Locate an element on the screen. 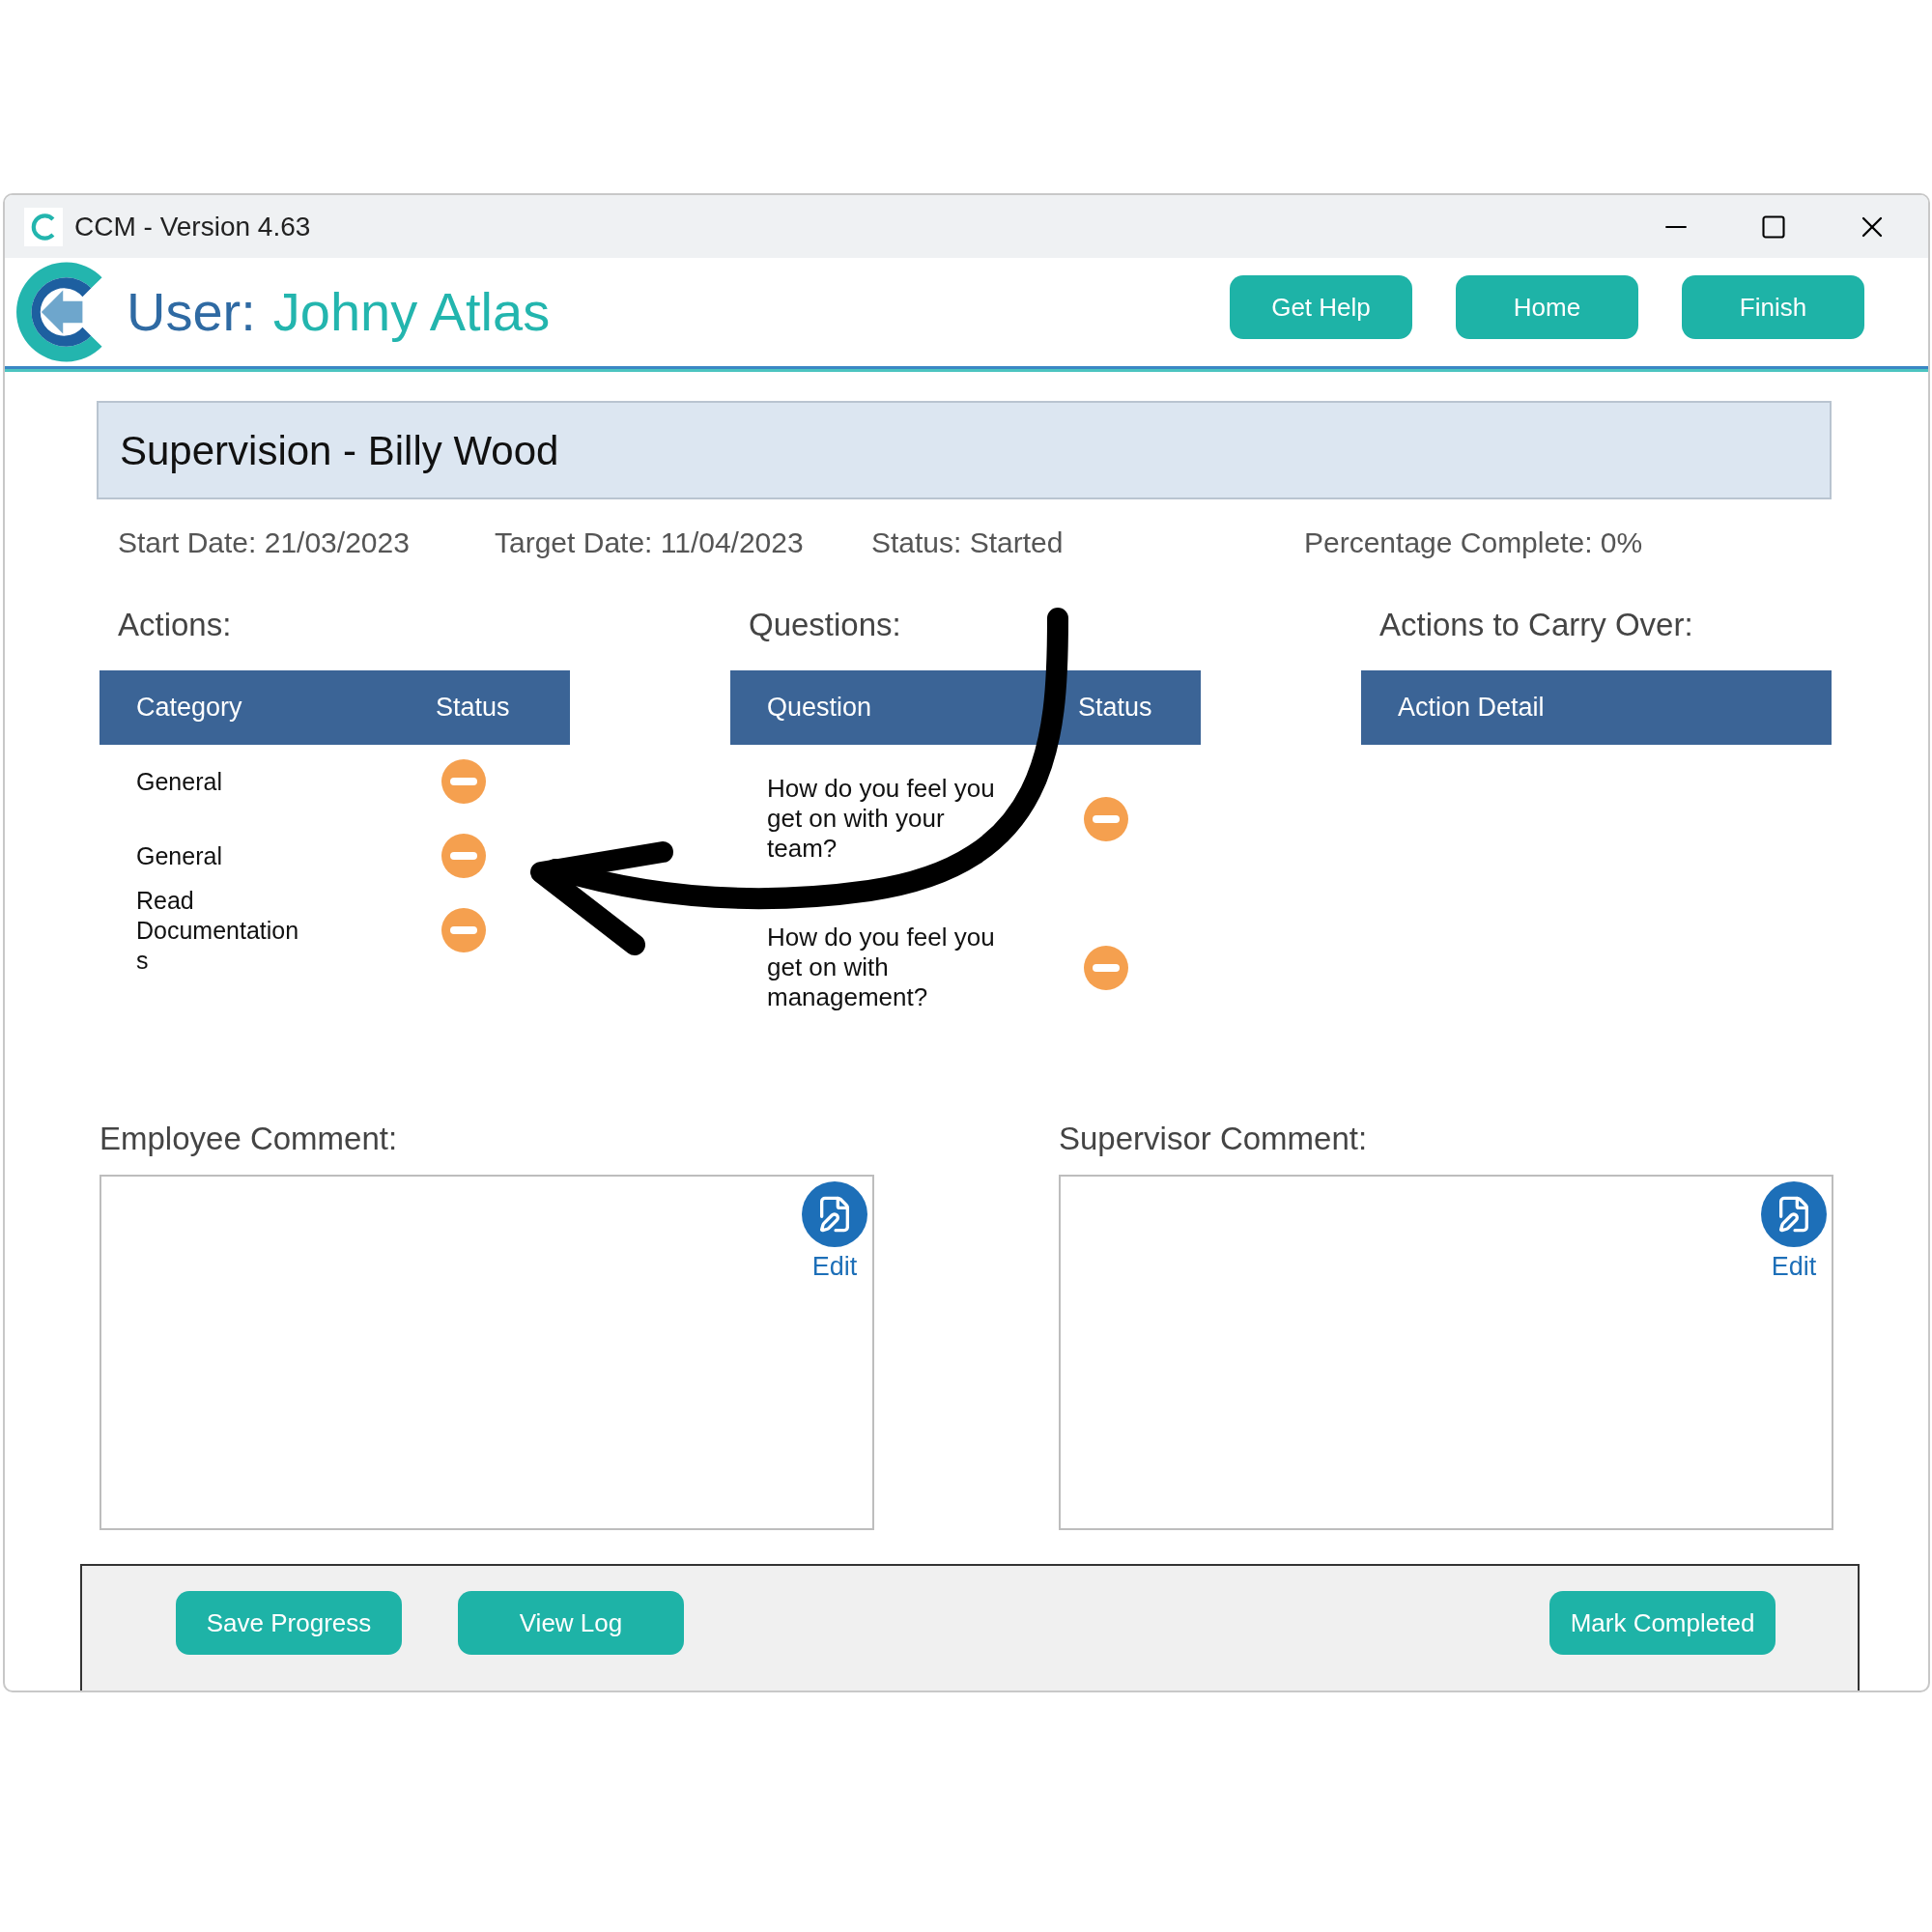 This screenshot has width=1932, height=1932. info-text: Start Date: 21/03/2023 is located at coordinates (264, 543).